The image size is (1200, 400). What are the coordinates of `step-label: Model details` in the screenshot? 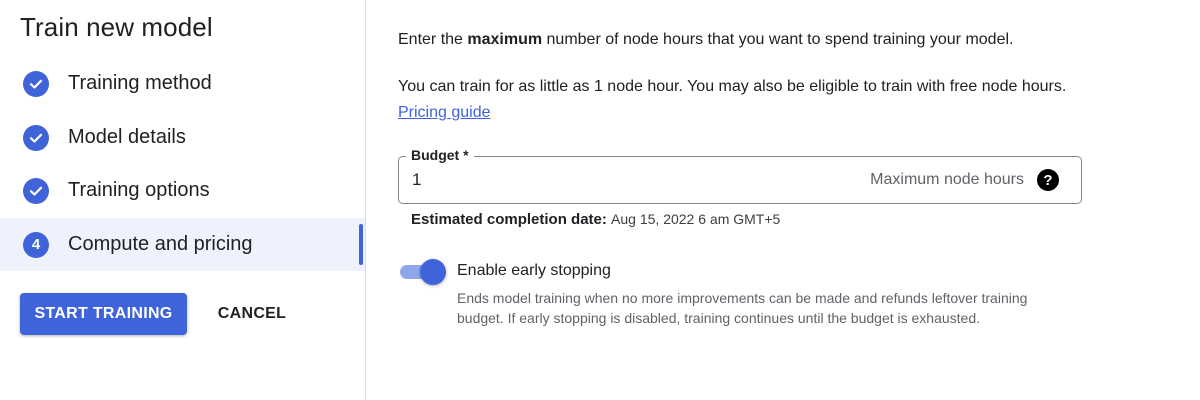 It's located at (127, 137).